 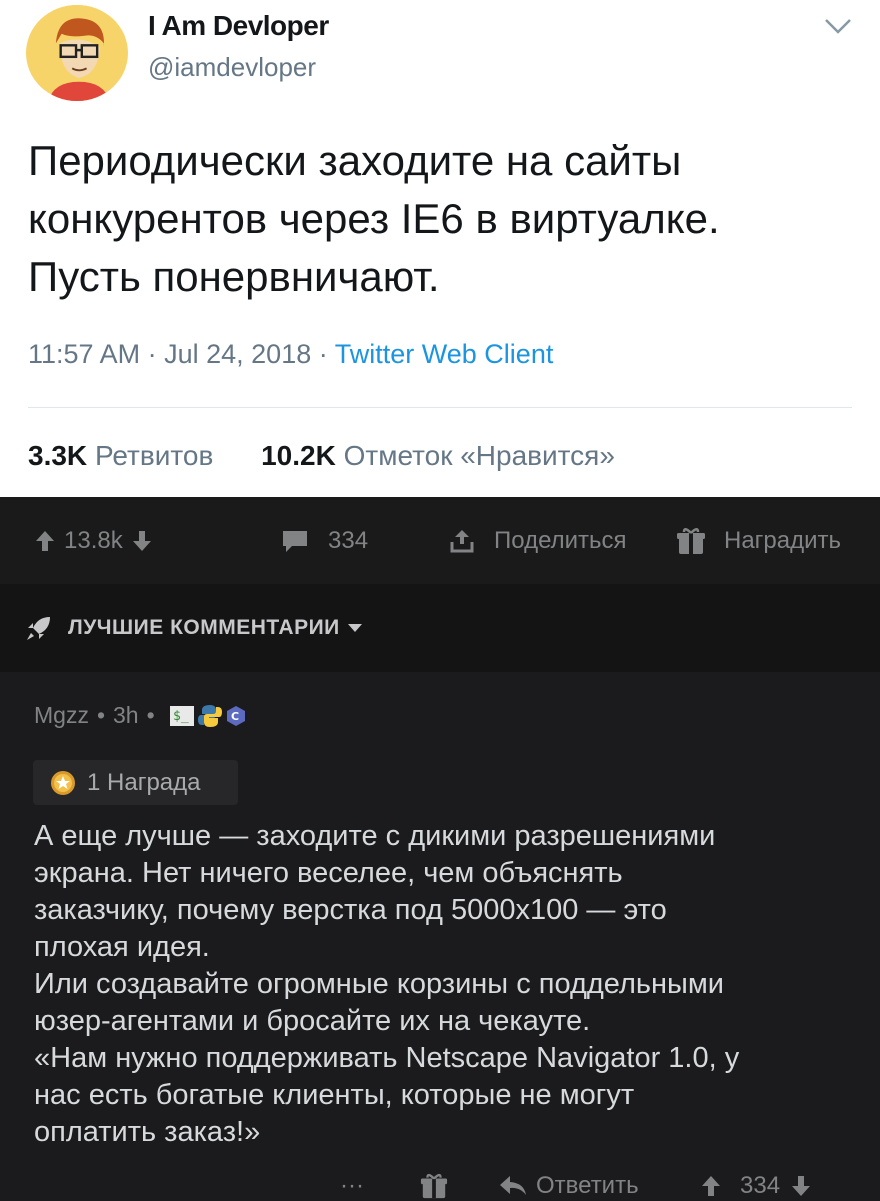 I want to click on retweets-stat: 3.3K Ретвитов, so click(x=124, y=455).